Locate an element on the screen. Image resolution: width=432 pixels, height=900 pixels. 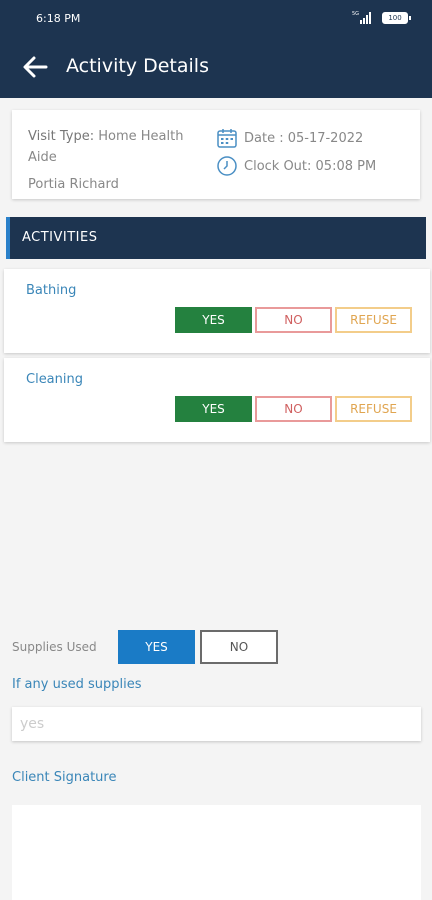
supplies-used-label: Supplies Used is located at coordinates (54, 647).